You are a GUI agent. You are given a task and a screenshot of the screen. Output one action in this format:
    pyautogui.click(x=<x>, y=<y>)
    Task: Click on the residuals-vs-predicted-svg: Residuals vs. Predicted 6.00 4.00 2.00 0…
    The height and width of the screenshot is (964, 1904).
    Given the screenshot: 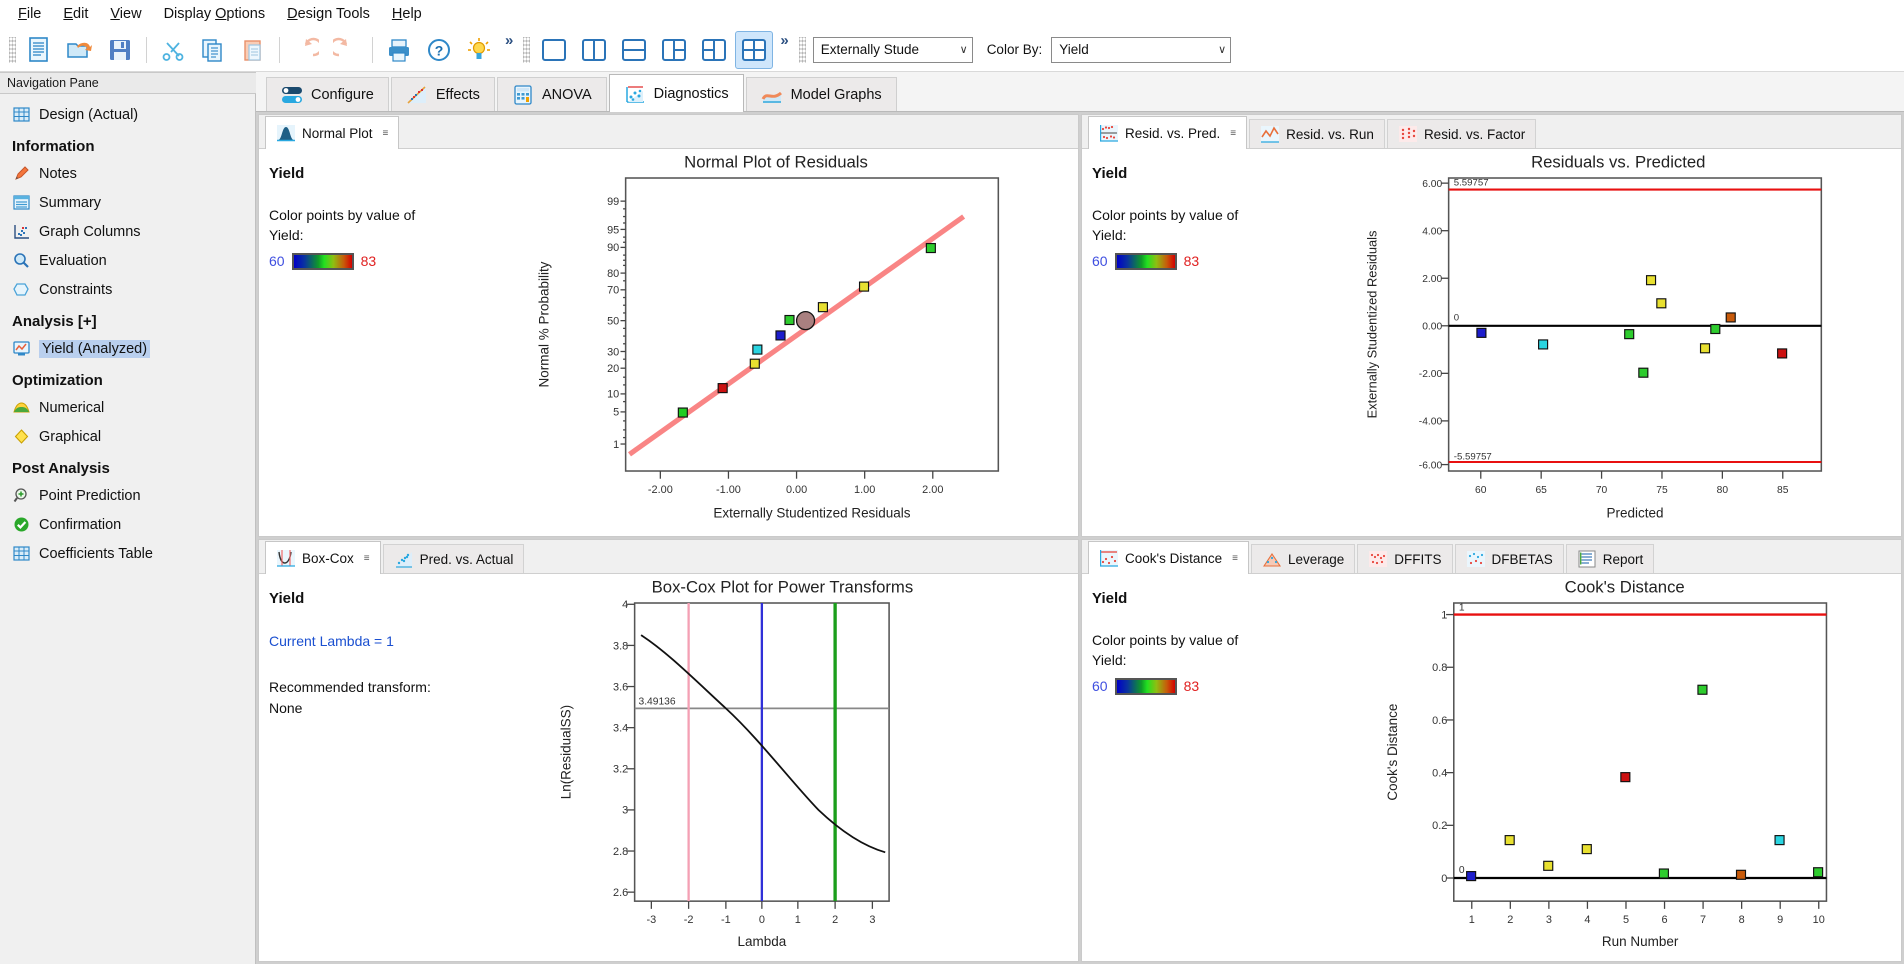 What is the action you would take?
    pyautogui.click(x=1594, y=336)
    